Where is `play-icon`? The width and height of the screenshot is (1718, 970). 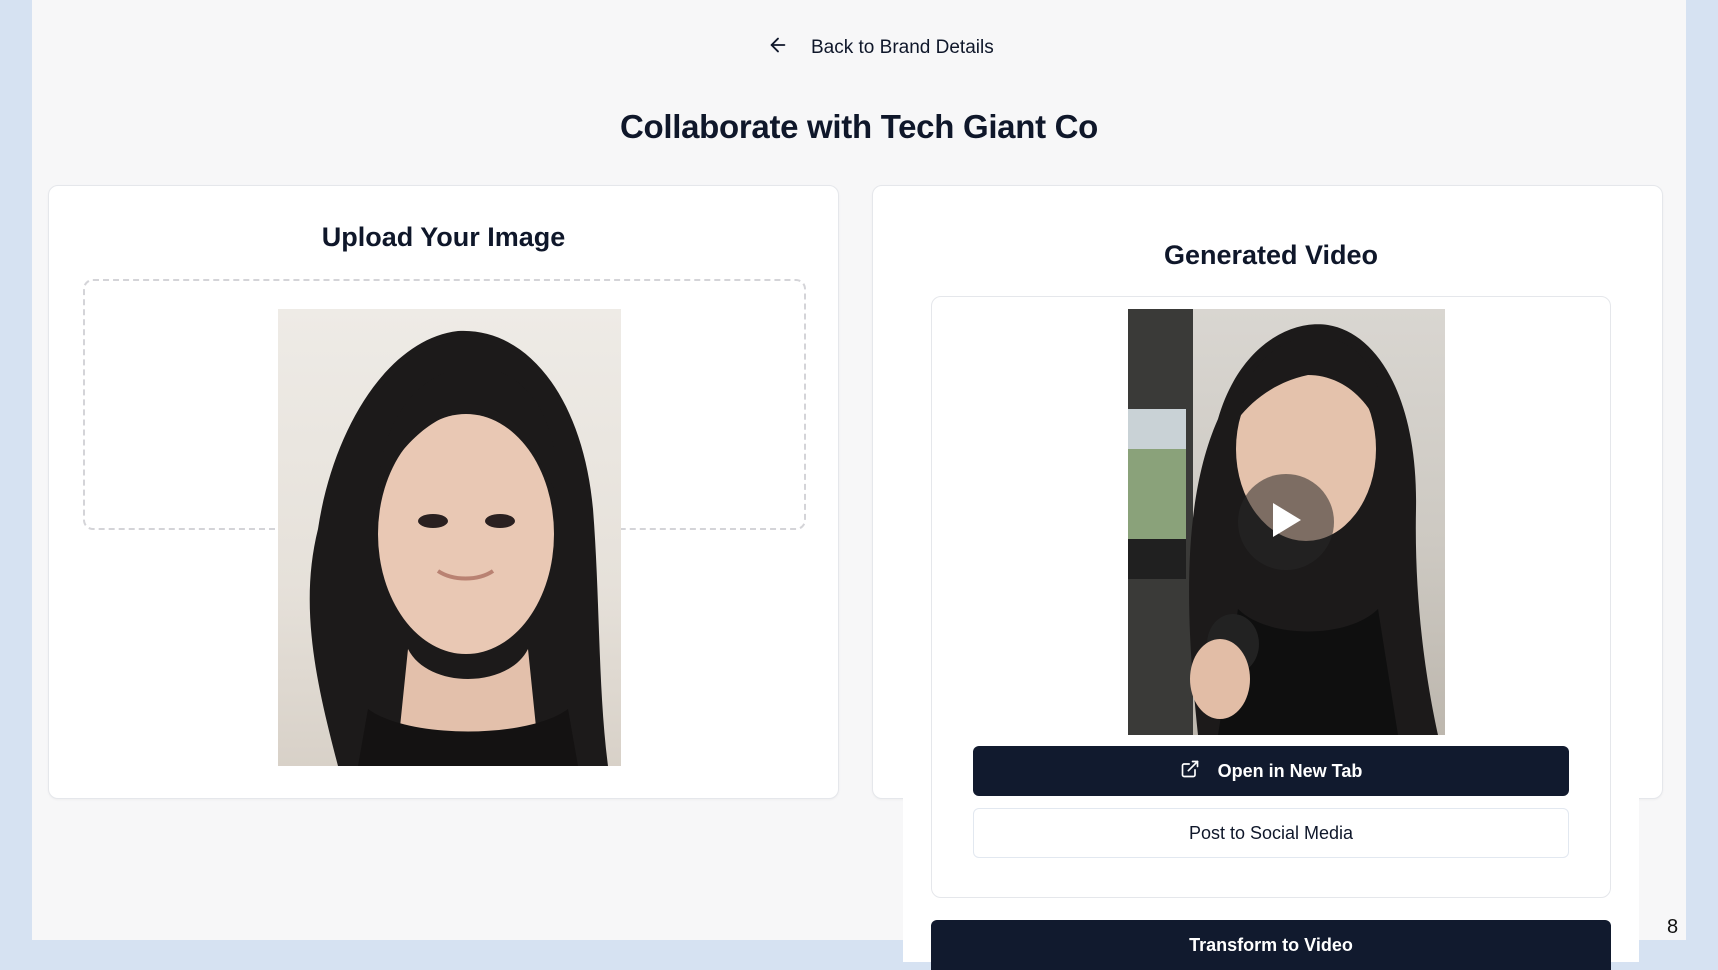 play-icon is located at coordinates (1286, 522).